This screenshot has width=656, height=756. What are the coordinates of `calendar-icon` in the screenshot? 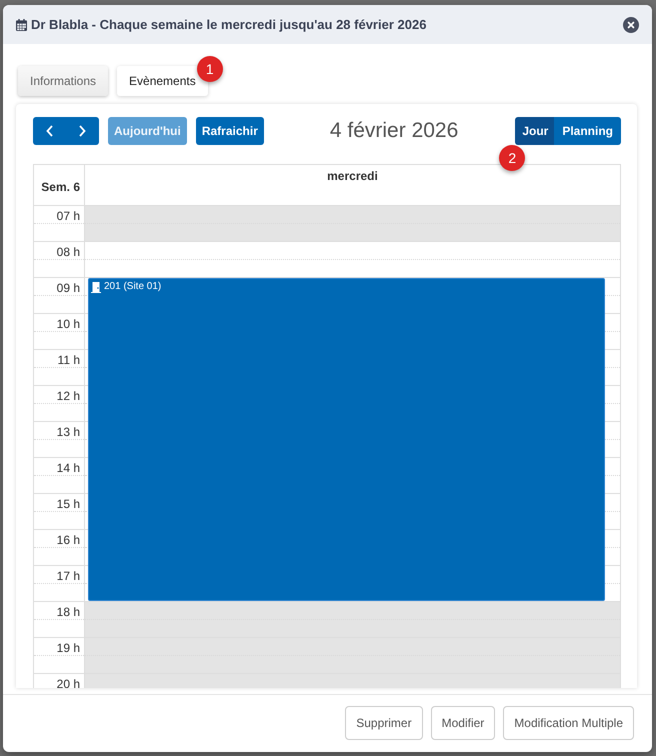 It's located at (21, 24).